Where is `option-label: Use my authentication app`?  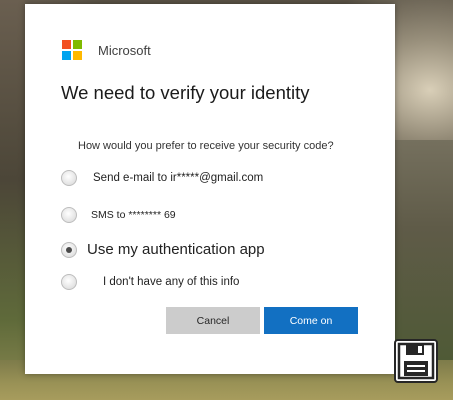
option-label: Use my authentication app is located at coordinates (176, 249).